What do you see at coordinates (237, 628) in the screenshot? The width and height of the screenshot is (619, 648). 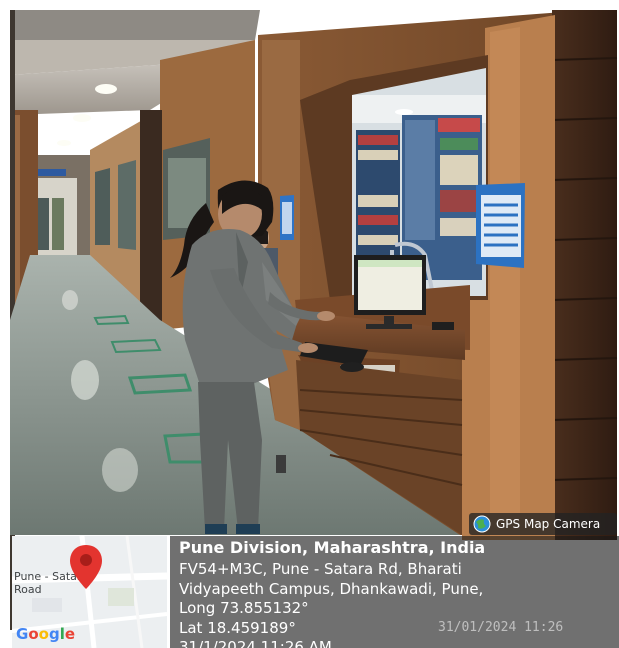 I see `latitude-line: Lat 18.459189°` at bounding box center [237, 628].